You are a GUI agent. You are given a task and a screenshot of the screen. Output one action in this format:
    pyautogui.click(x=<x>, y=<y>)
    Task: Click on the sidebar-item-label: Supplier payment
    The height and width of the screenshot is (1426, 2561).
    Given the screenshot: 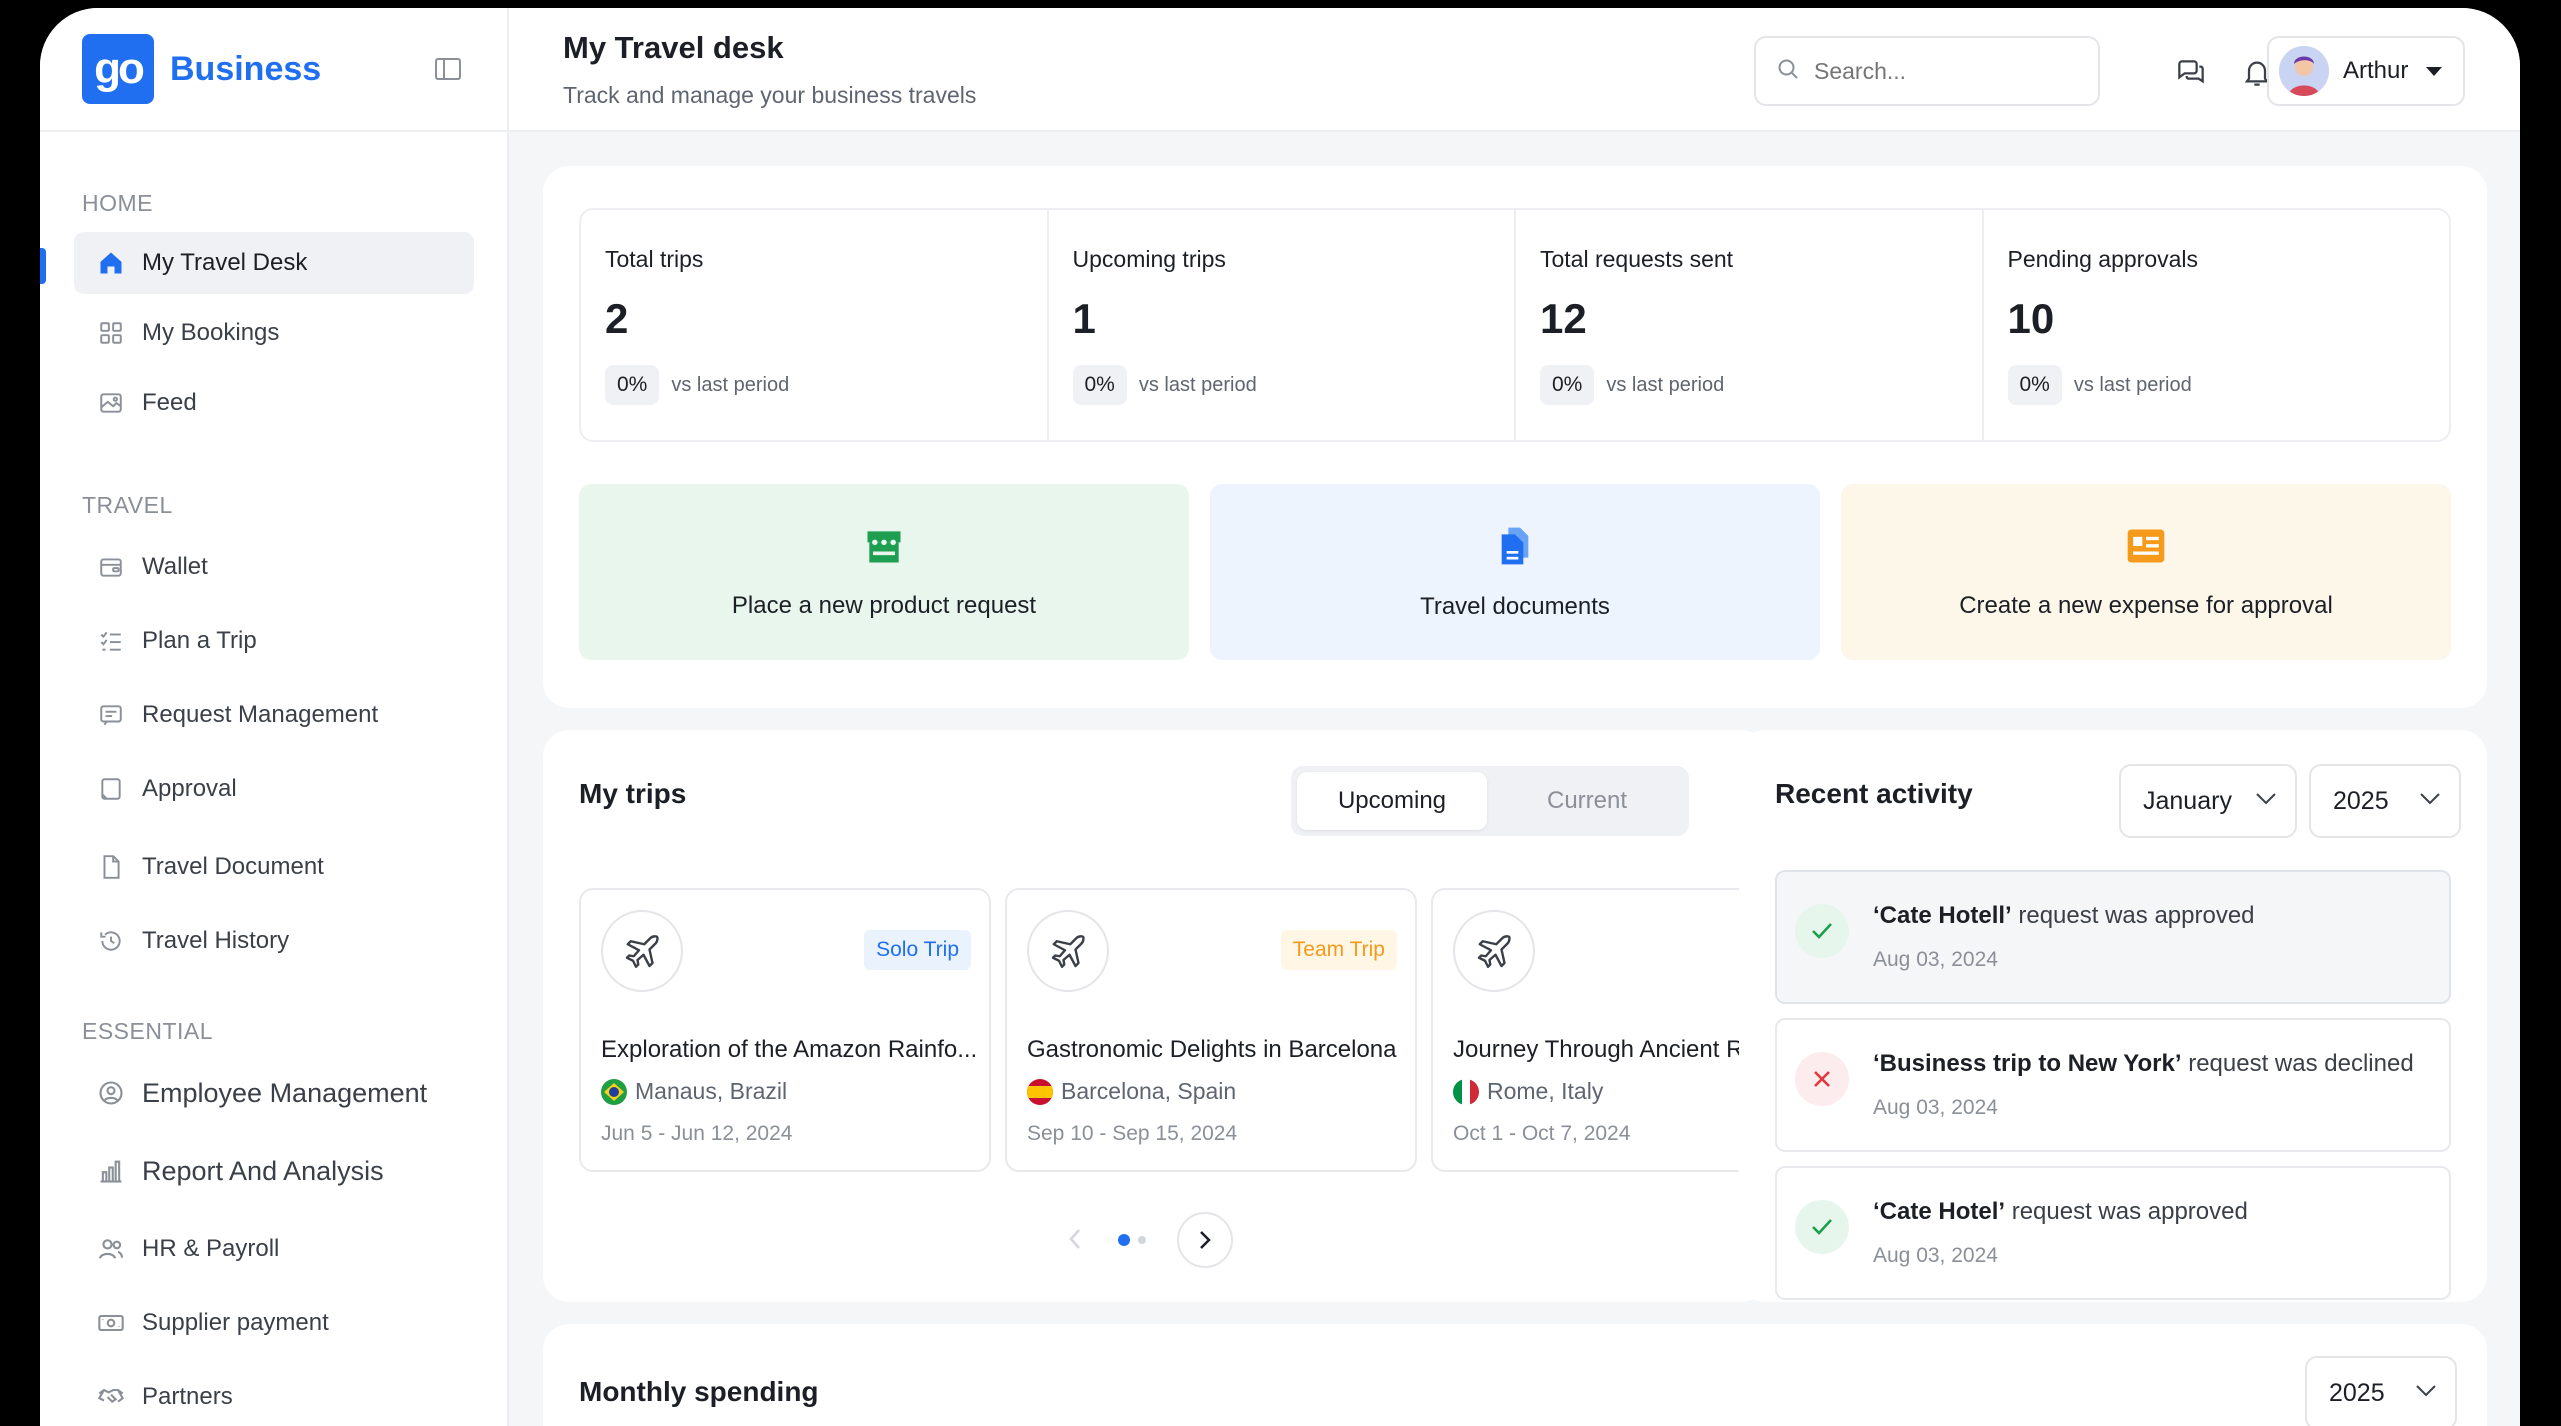 What is the action you would take?
    pyautogui.click(x=235, y=1322)
    